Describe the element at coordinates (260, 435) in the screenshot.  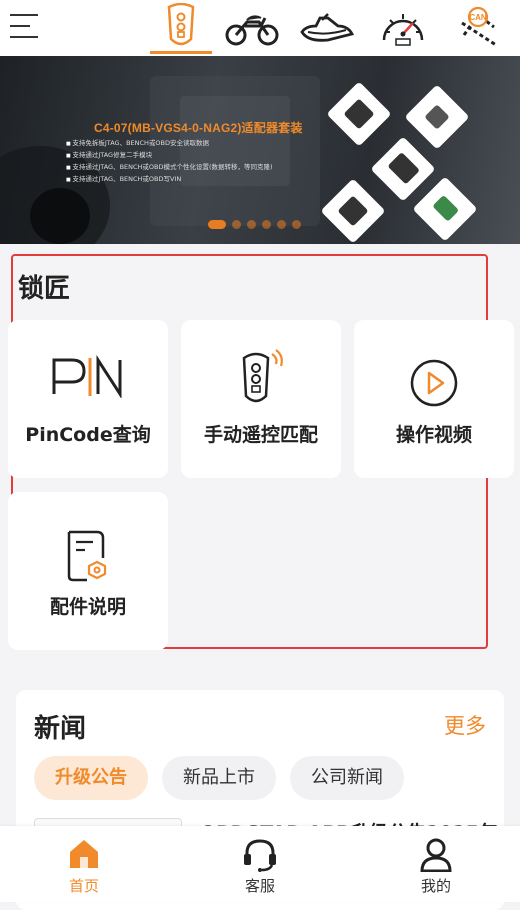
I see `tile-label: 手动遥控匹配` at that location.